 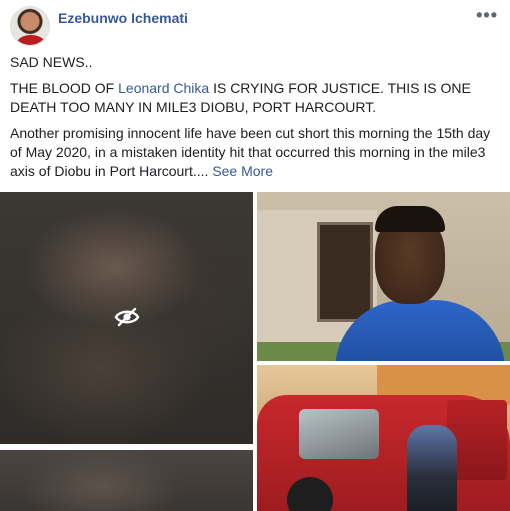 I want to click on post-line-2-pre: THE BLOOD OF, so click(x=64, y=88).